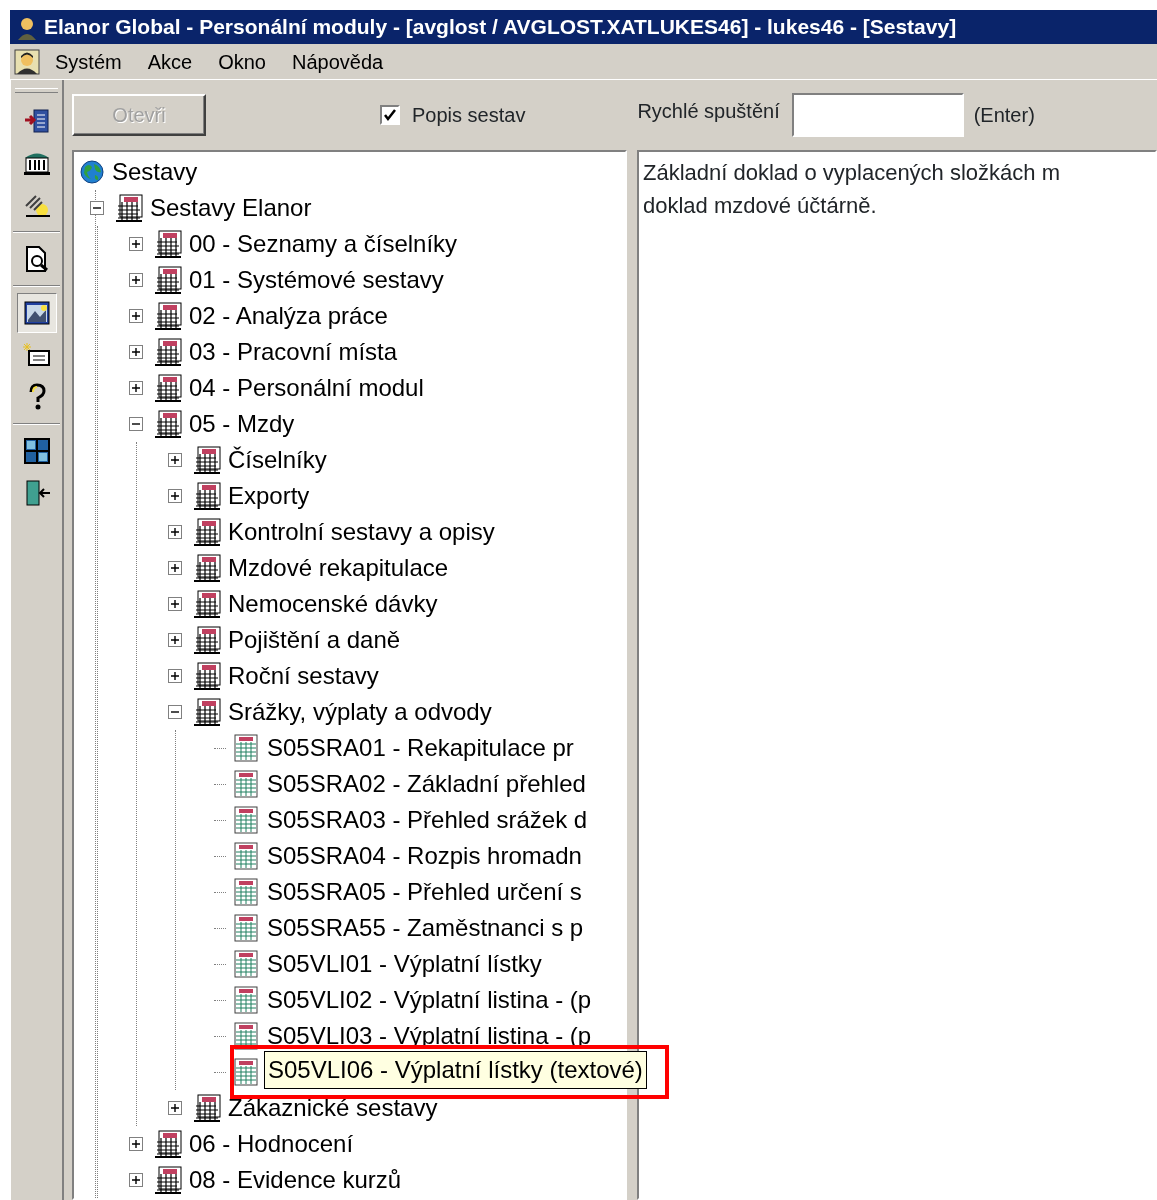  I want to click on menu-item: Akce, so click(170, 61).